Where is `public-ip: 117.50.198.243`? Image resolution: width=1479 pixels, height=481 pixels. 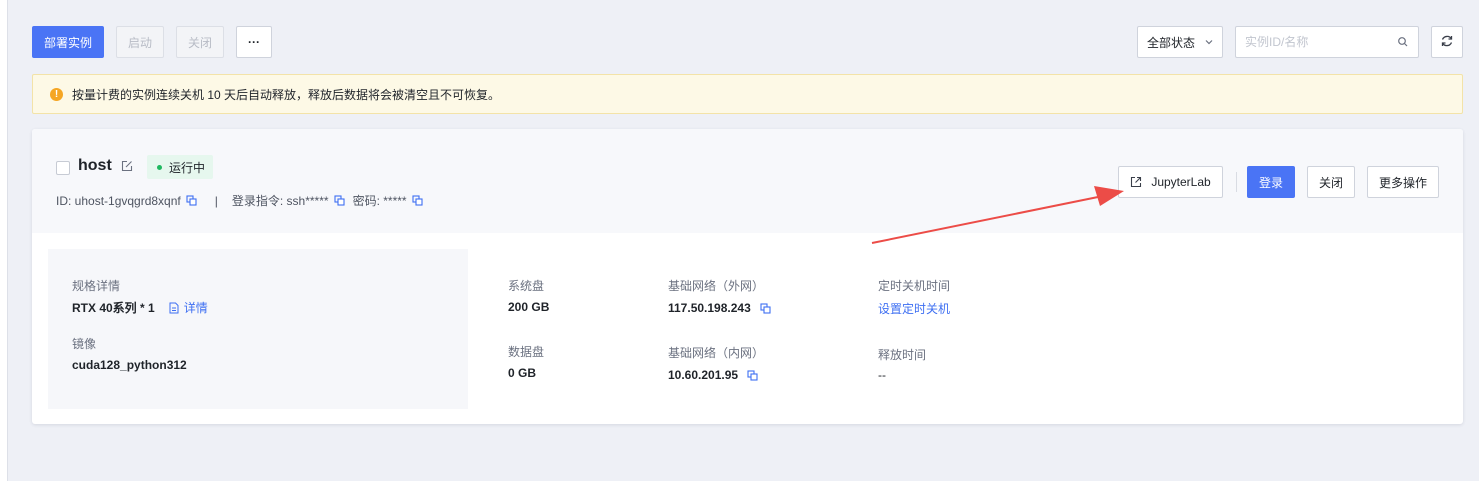
public-ip: 117.50.198.243 is located at coordinates (719, 308).